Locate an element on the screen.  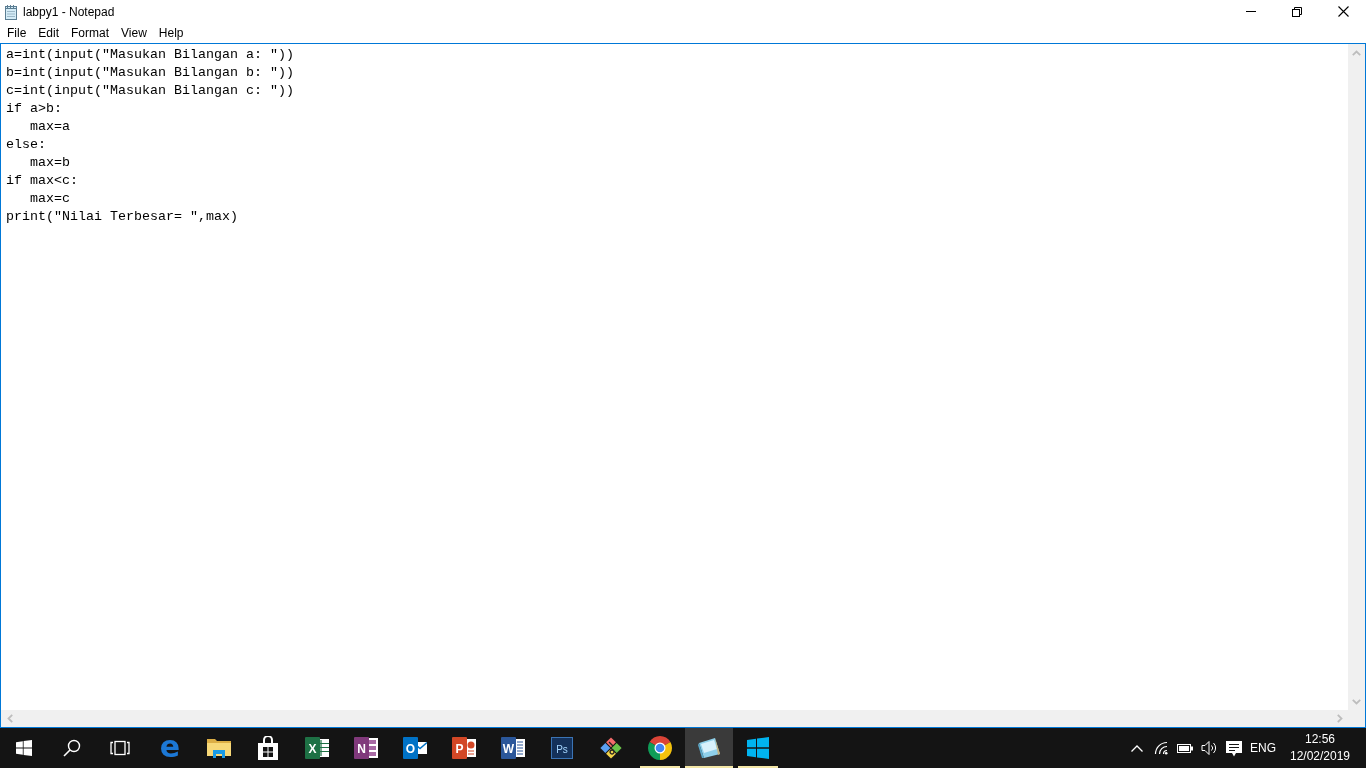
code-line: c=int(input("Masukan Bilangan c: ")) is located at coordinates (150, 91).